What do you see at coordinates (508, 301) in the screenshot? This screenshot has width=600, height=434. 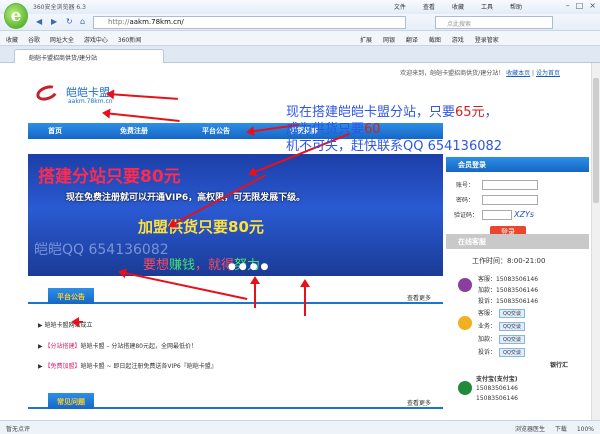 I see `tousu-phone: 投诉：15083506146` at bounding box center [508, 301].